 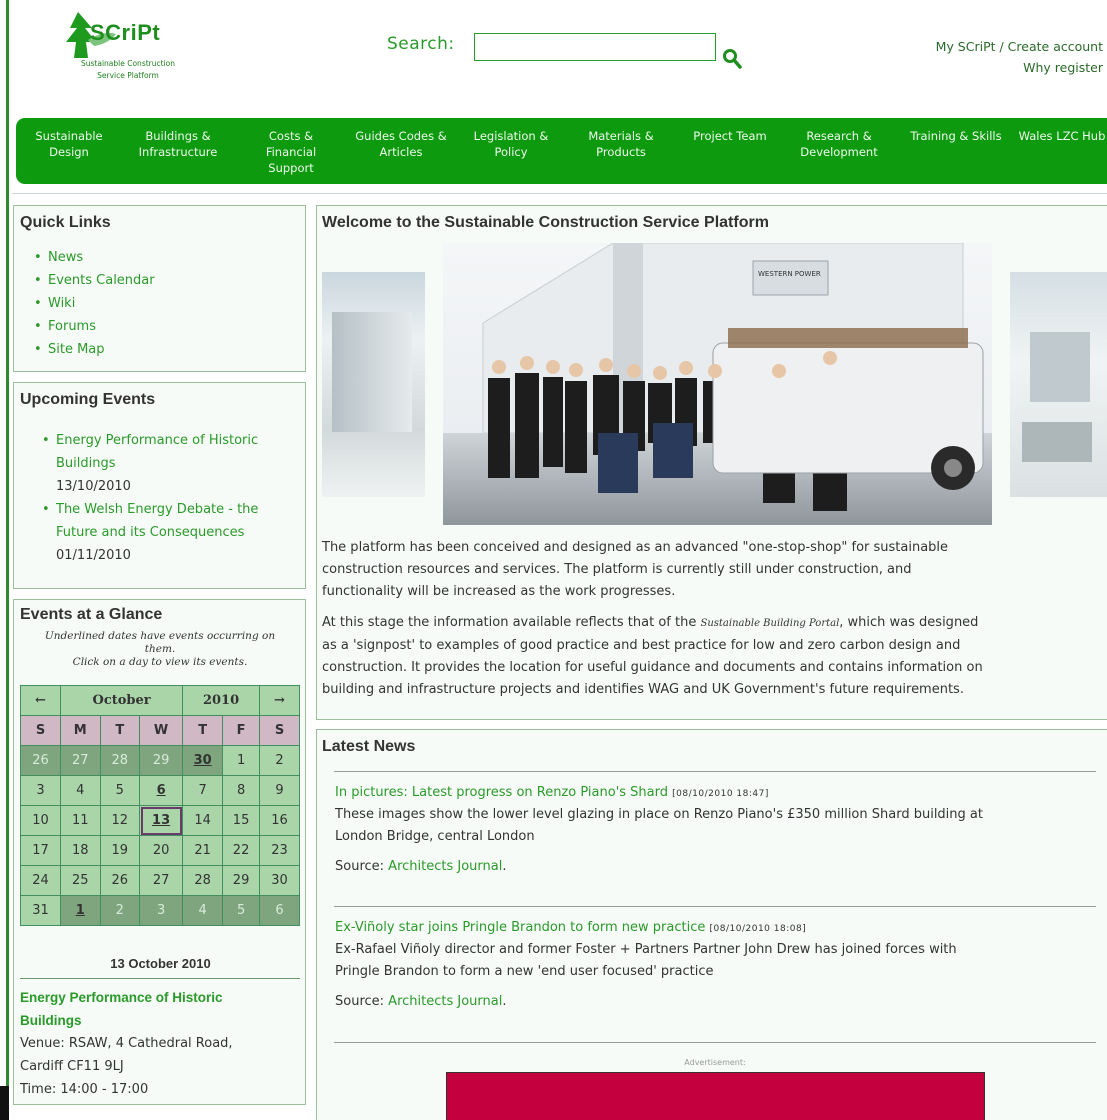 I want to click on nav-materials-products: Materials & Products, so click(x=621, y=144).